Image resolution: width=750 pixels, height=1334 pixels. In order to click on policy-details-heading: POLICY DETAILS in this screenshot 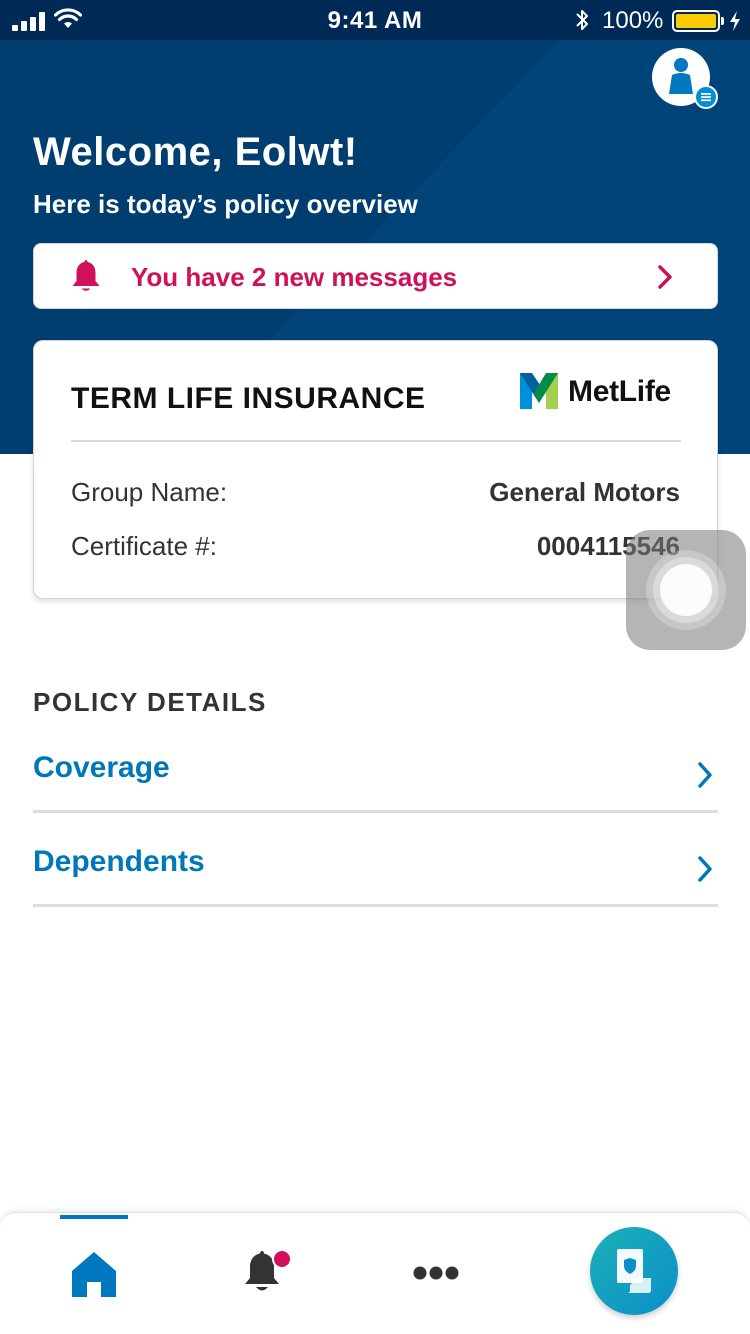, I will do `click(150, 702)`.